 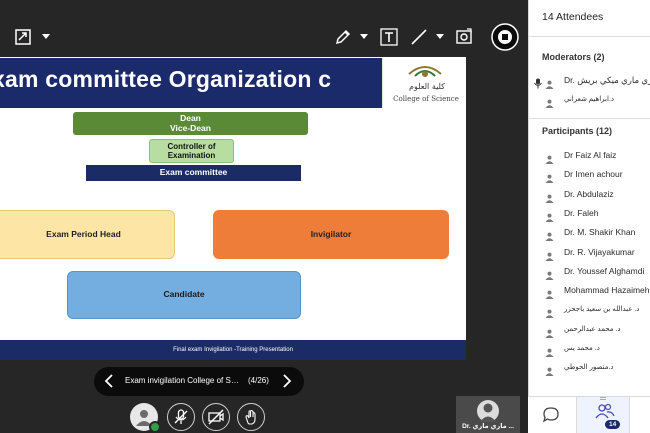 What do you see at coordinates (581, 212) in the screenshot?
I see `attendee-name: Dr. Faleh` at bounding box center [581, 212].